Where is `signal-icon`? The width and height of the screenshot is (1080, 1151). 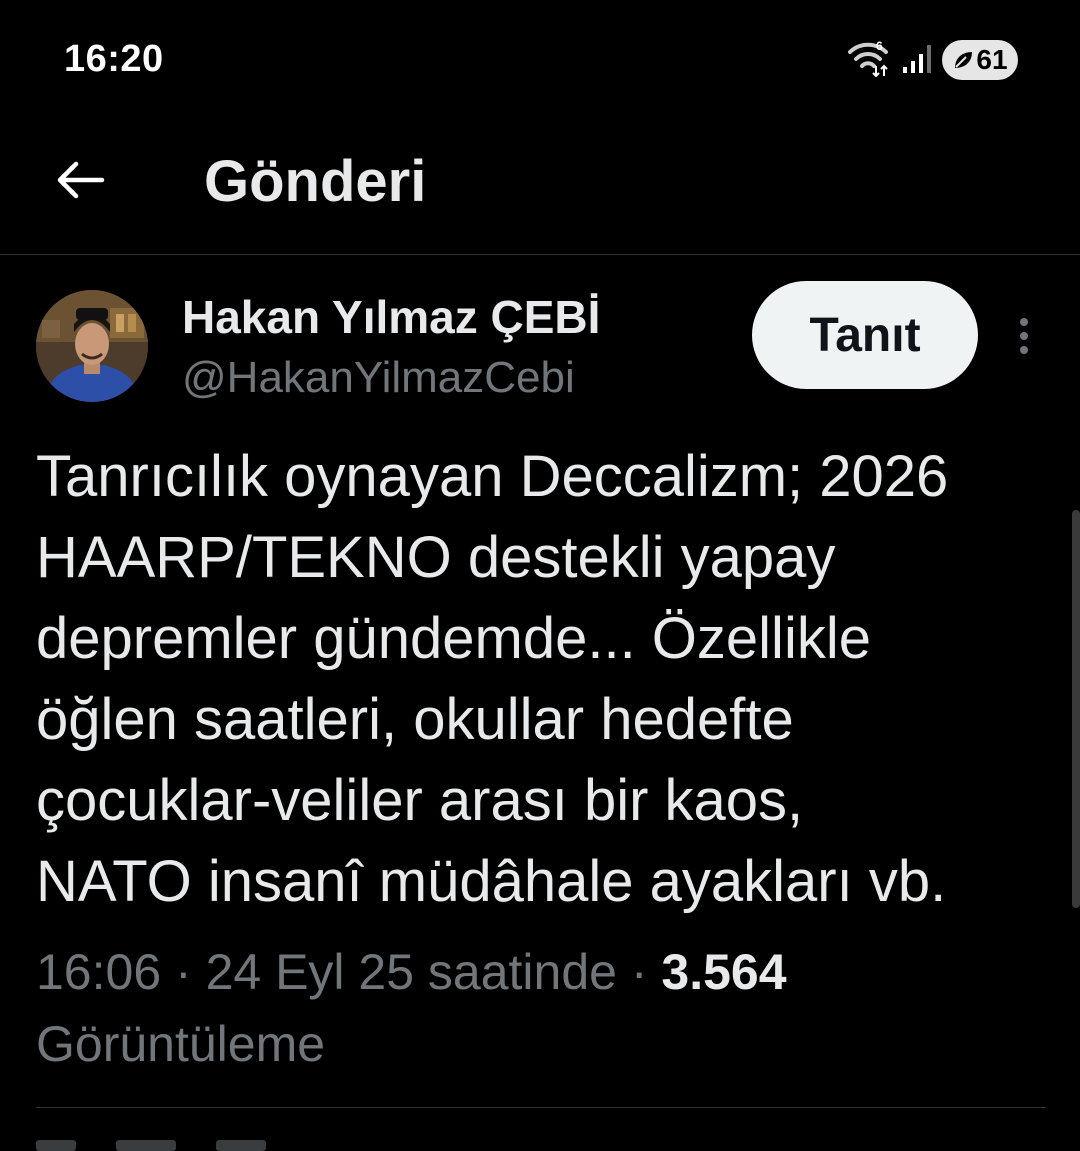
signal-icon is located at coordinates (917, 60).